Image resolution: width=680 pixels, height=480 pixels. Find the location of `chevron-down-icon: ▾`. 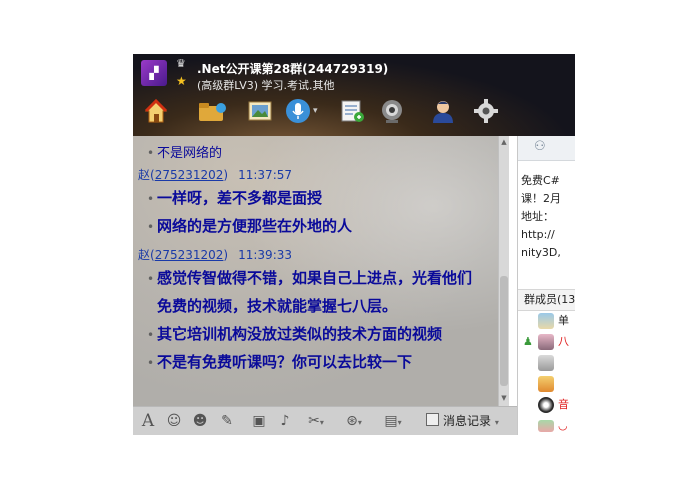

chevron-down-icon: ▾ is located at coordinates (496, 422).